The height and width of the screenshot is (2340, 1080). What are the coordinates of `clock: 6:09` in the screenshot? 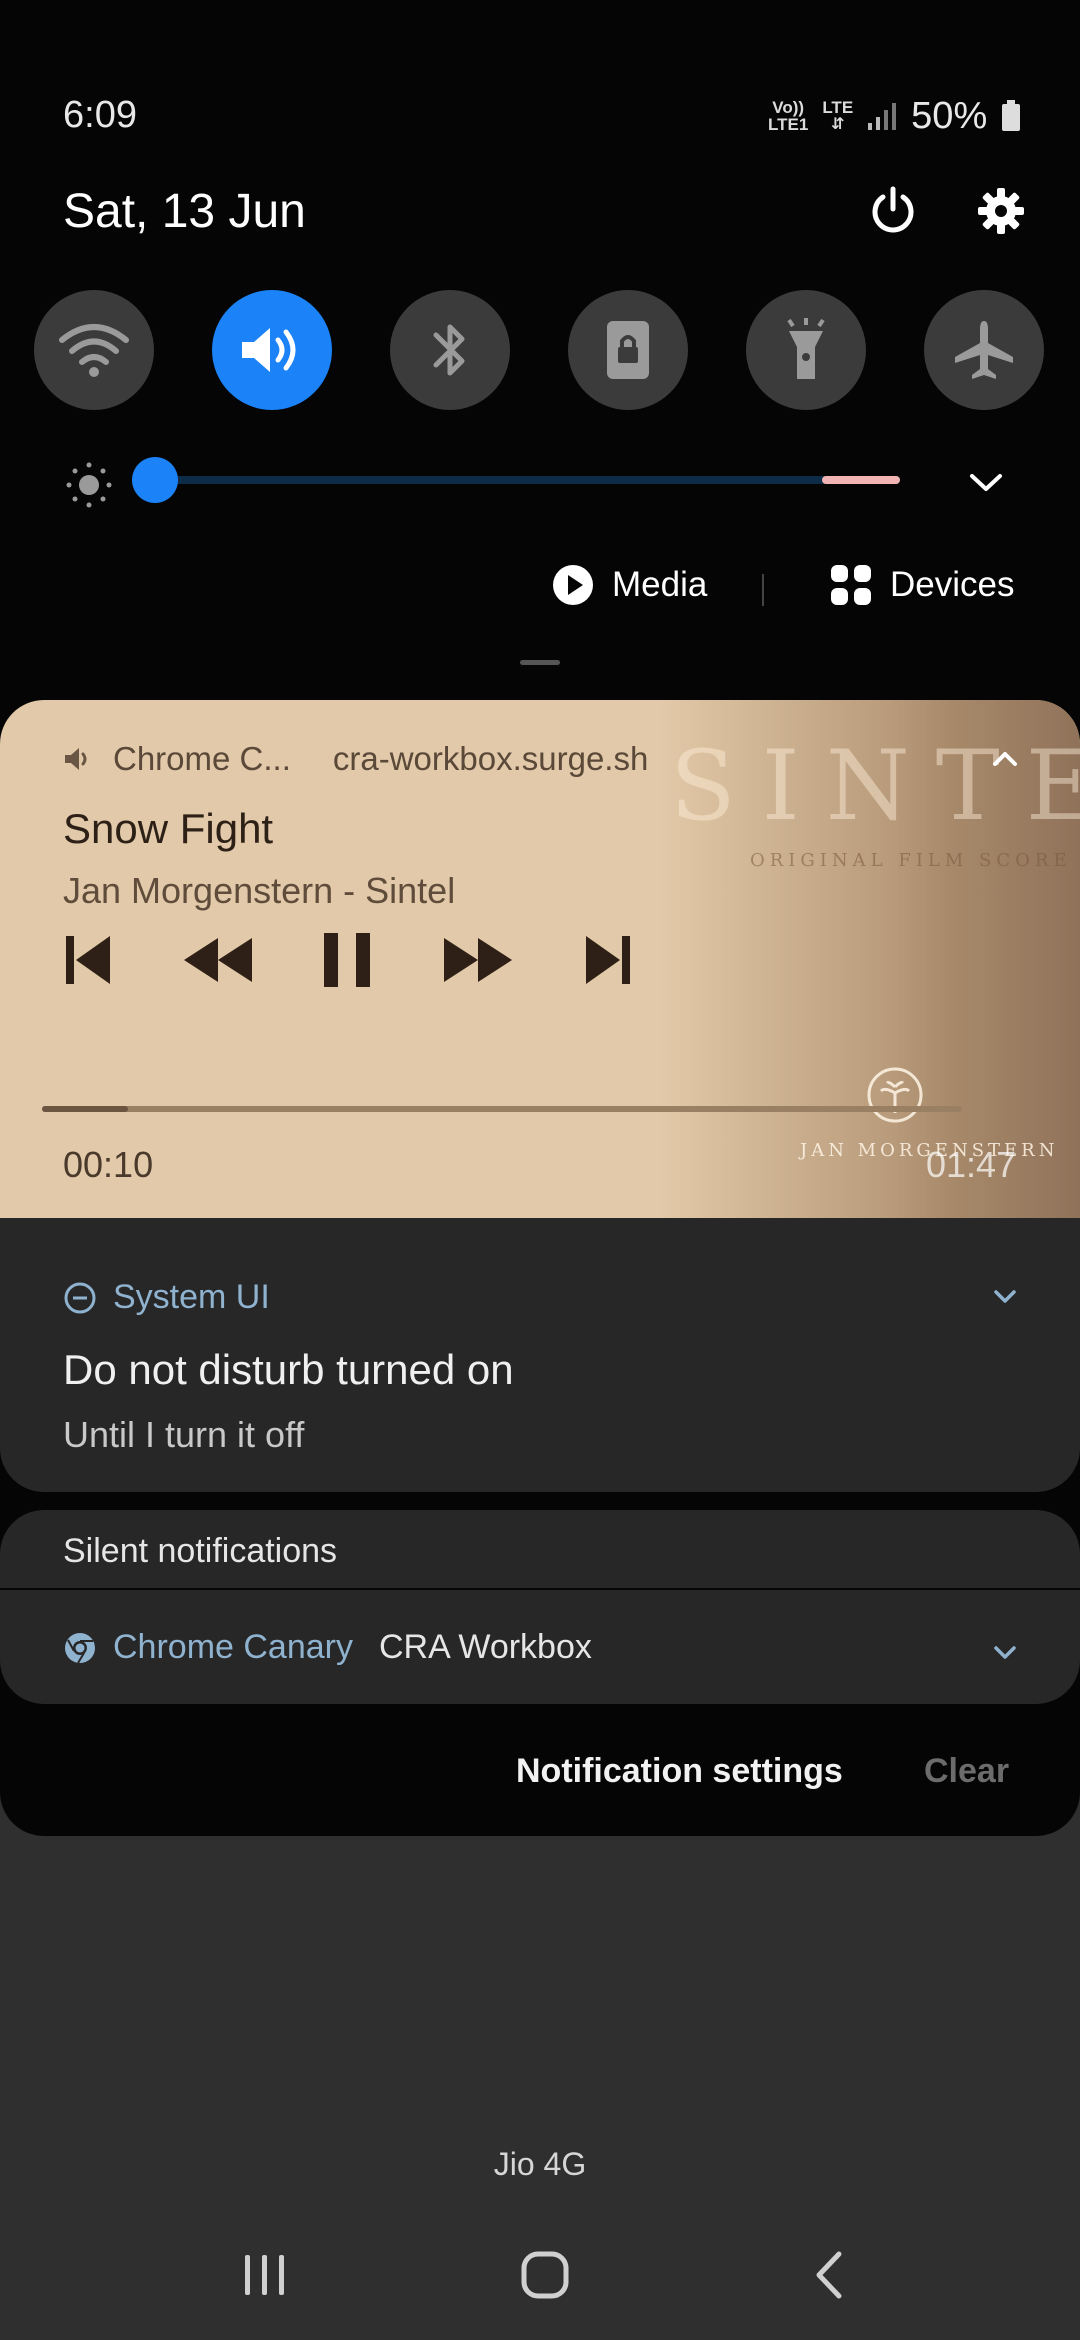 It's located at (100, 115).